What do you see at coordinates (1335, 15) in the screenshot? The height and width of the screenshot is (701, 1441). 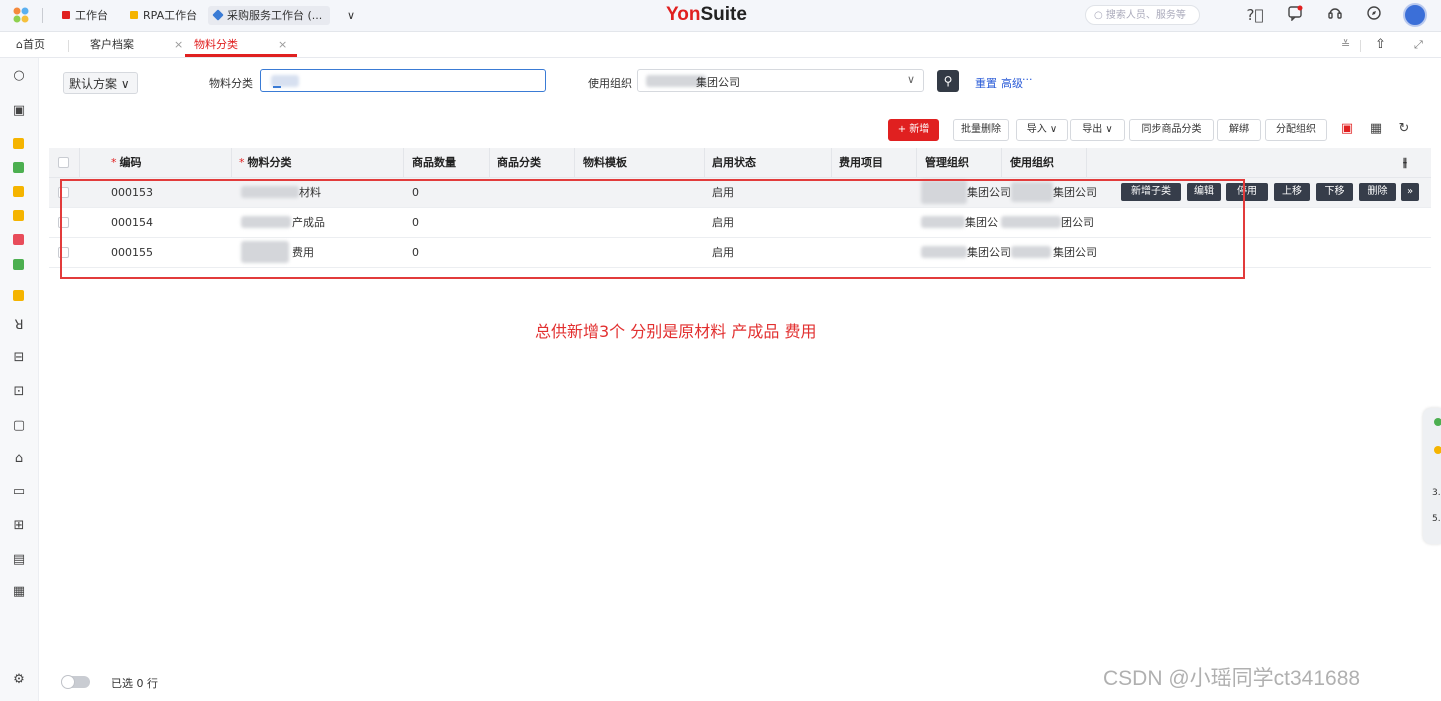 I see `headset-icon` at bounding box center [1335, 15].